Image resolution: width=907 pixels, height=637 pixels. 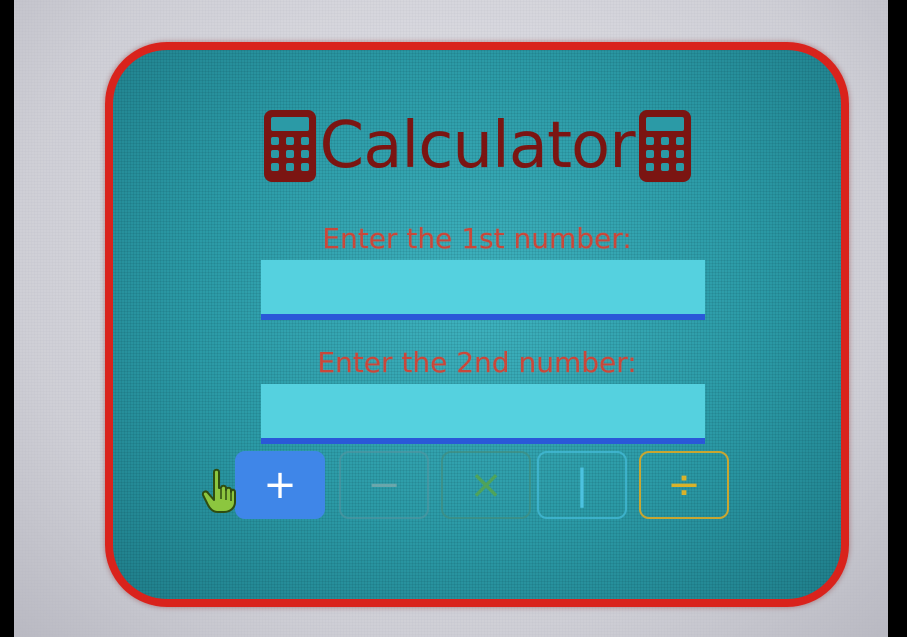 I want to click on pipe-button: |, so click(x=582, y=485).